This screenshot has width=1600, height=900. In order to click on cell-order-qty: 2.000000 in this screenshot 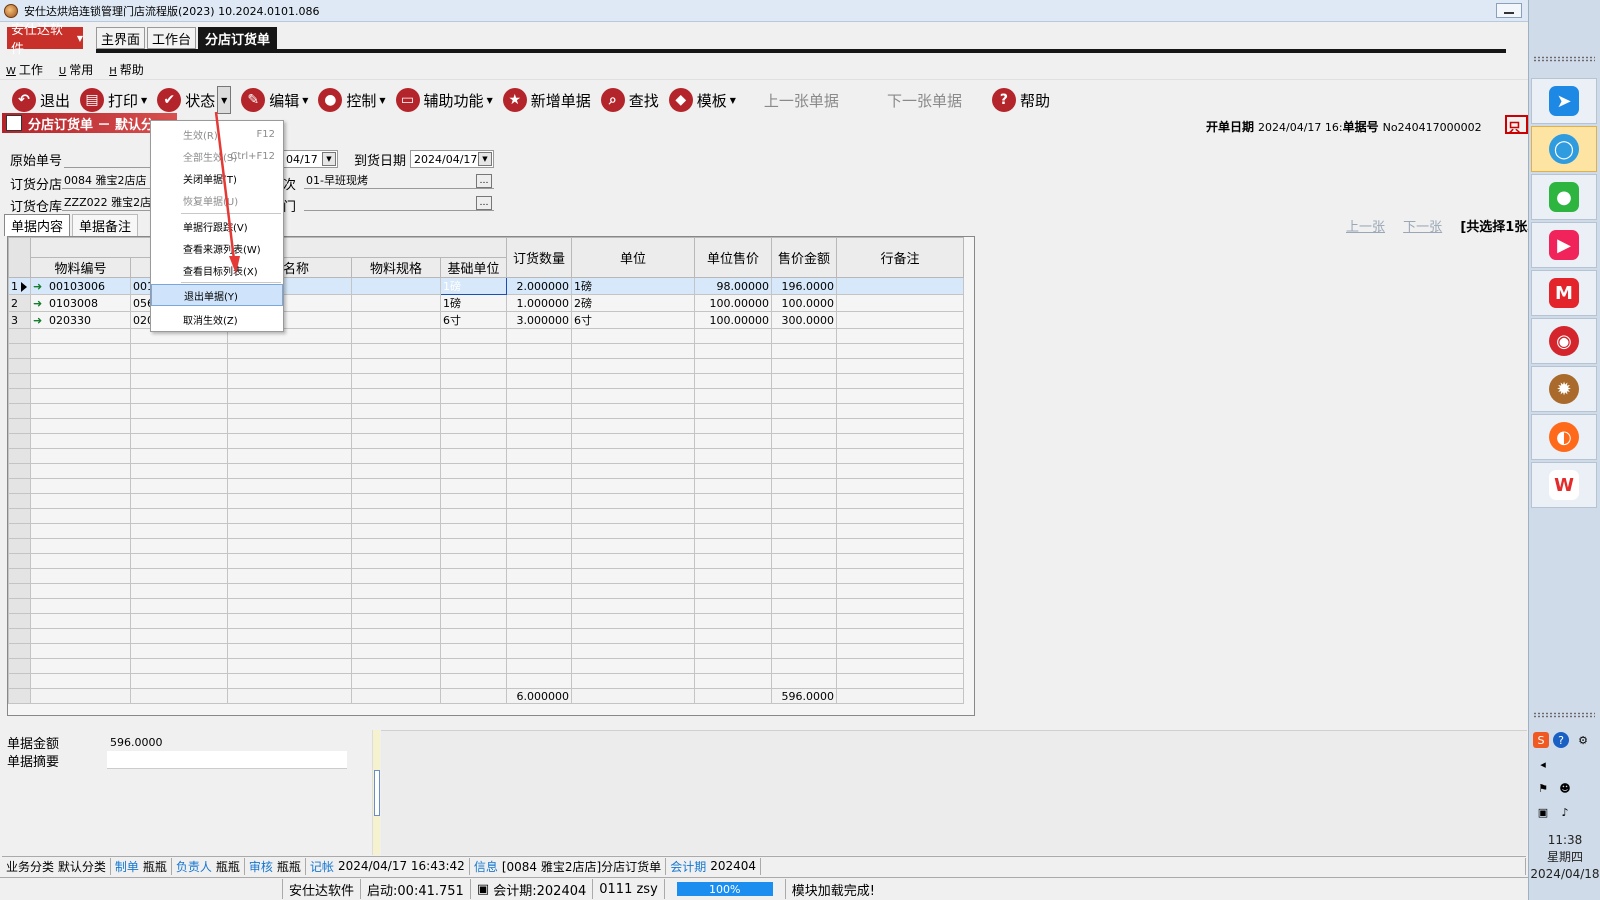, I will do `click(539, 286)`.